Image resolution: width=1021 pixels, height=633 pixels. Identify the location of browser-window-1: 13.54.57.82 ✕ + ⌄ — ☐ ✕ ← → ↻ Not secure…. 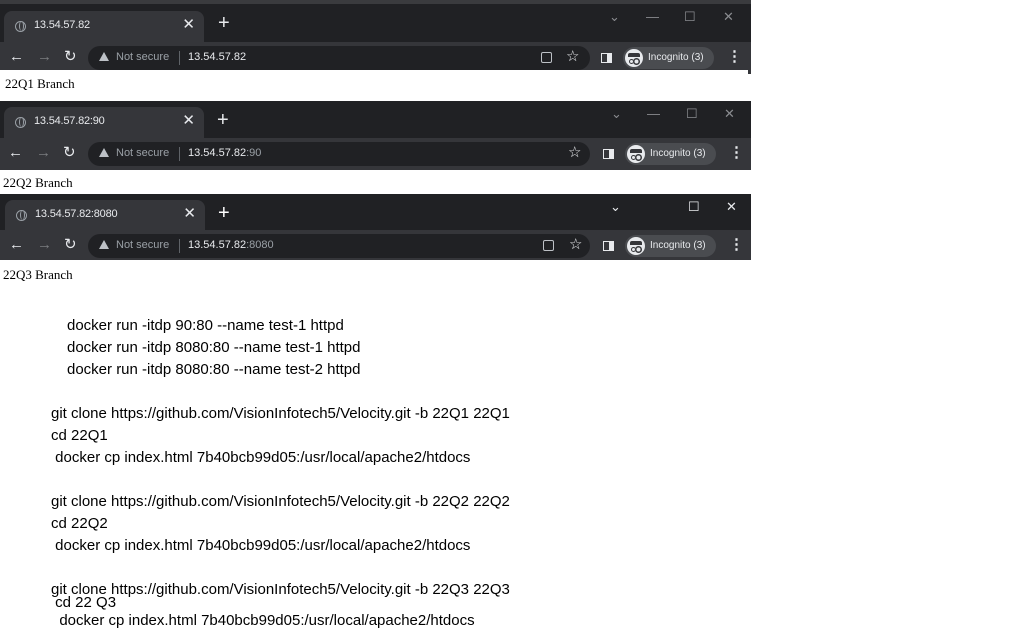
(375, 52).